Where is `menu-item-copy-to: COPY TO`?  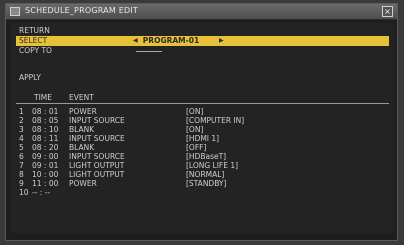 menu-item-copy-to: COPY TO is located at coordinates (202, 51).